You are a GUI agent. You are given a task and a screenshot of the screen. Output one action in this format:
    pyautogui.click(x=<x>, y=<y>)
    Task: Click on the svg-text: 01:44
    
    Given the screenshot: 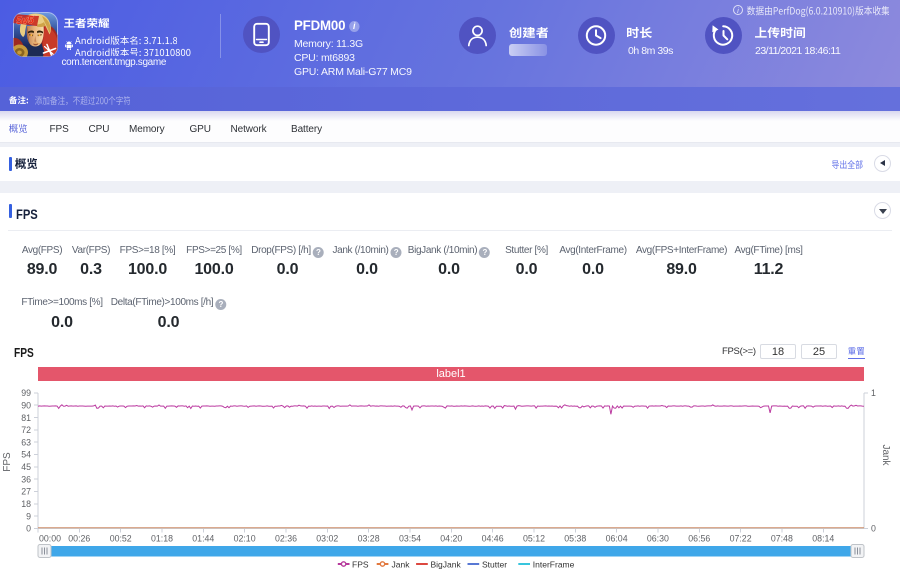 What is the action you would take?
    pyautogui.click(x=203, y=539)
    